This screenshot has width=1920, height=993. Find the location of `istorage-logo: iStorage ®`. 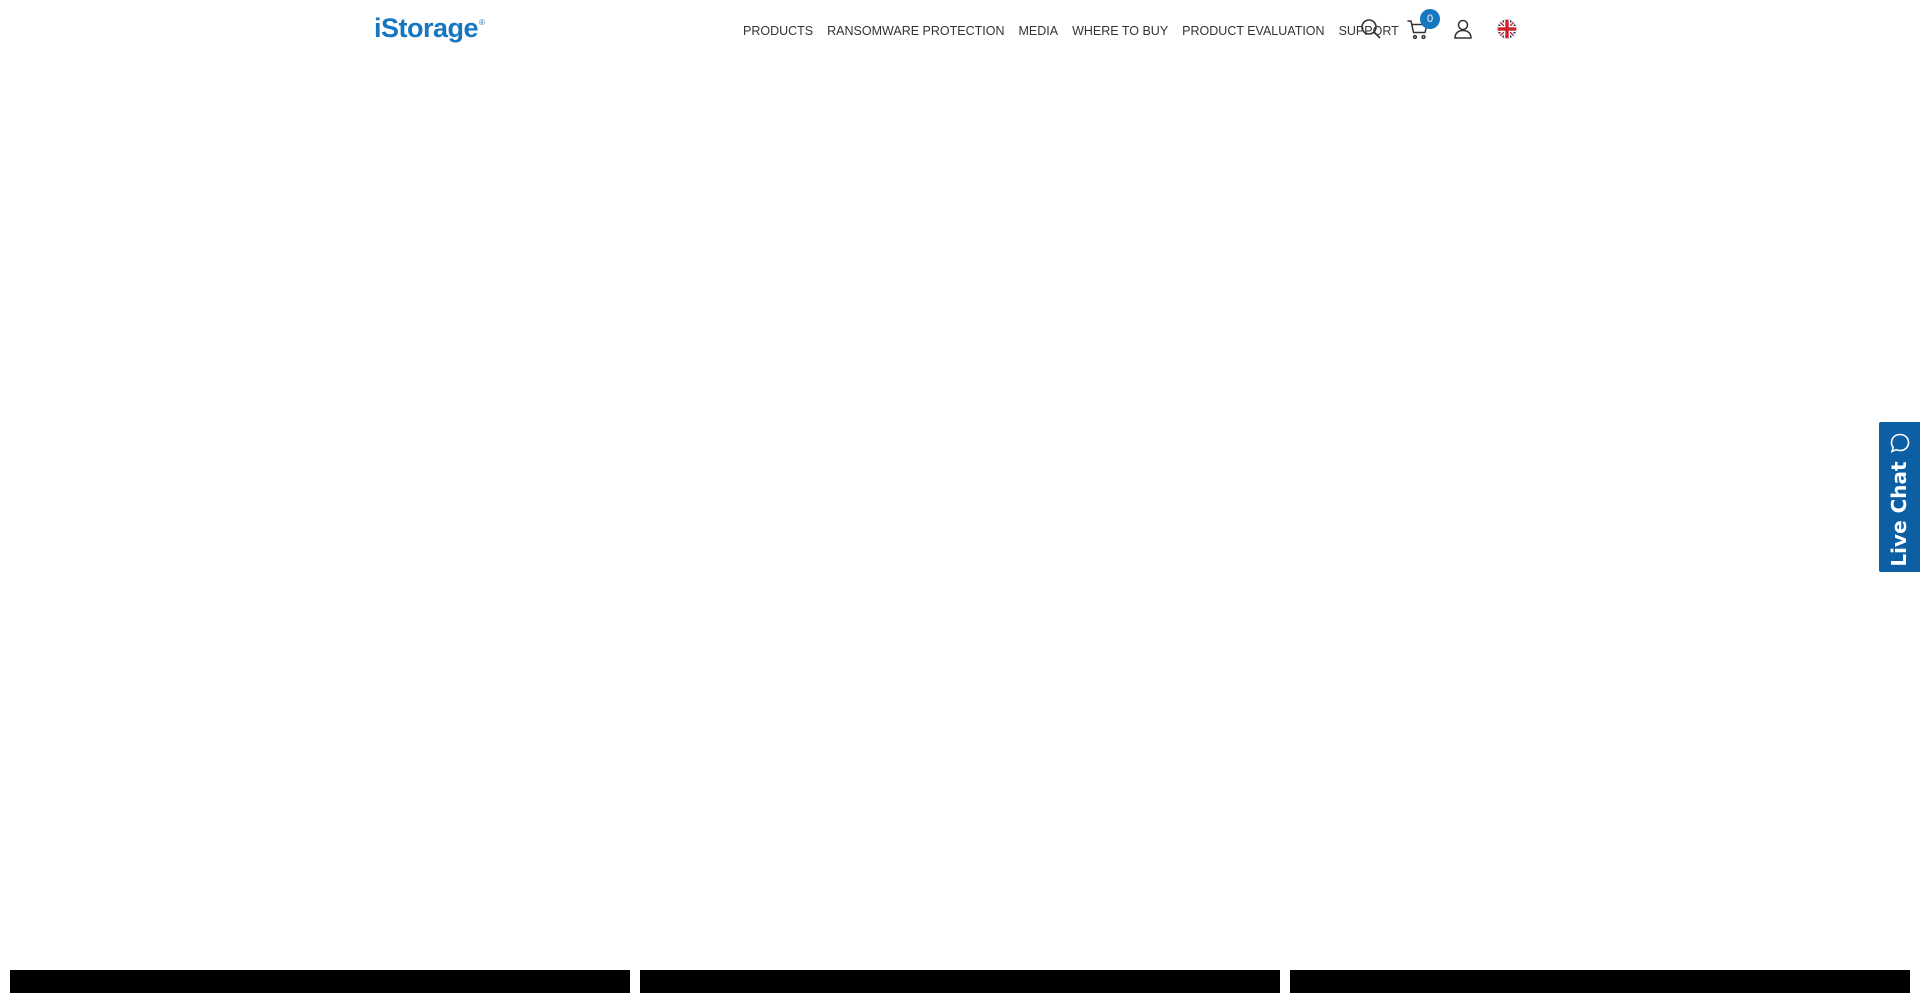

istorage-logo: iStorage ® is located at coordinates (429, 28).